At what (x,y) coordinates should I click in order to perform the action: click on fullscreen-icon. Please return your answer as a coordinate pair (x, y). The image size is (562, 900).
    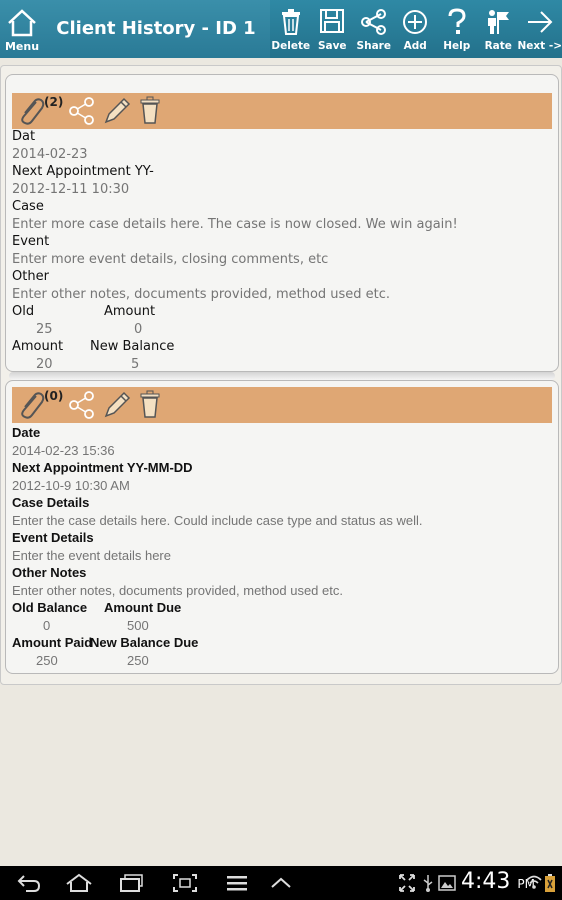
    Looking at the image, I should click on (407, 883).